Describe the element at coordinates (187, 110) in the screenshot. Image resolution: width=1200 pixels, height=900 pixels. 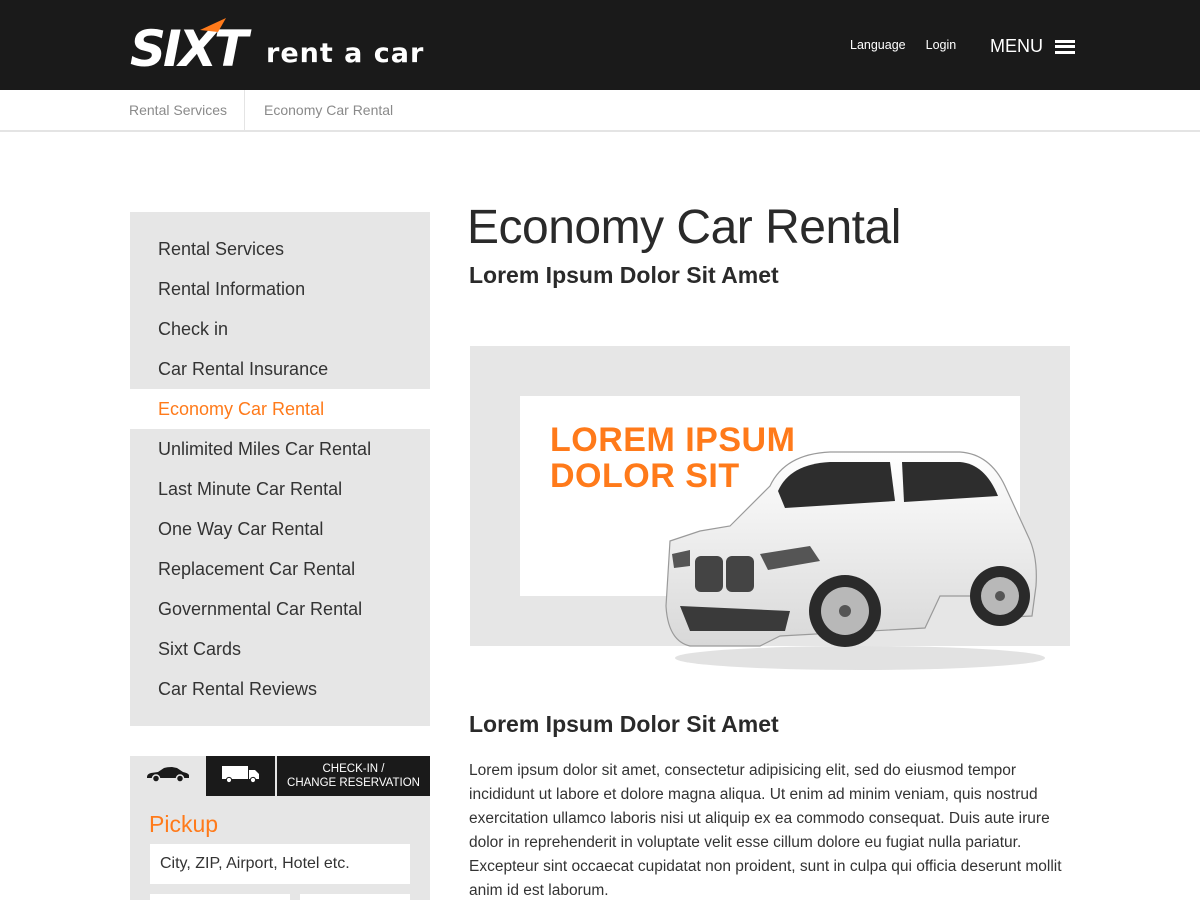
I see `breadcrumb-rental-services: Rental Services` at that location.